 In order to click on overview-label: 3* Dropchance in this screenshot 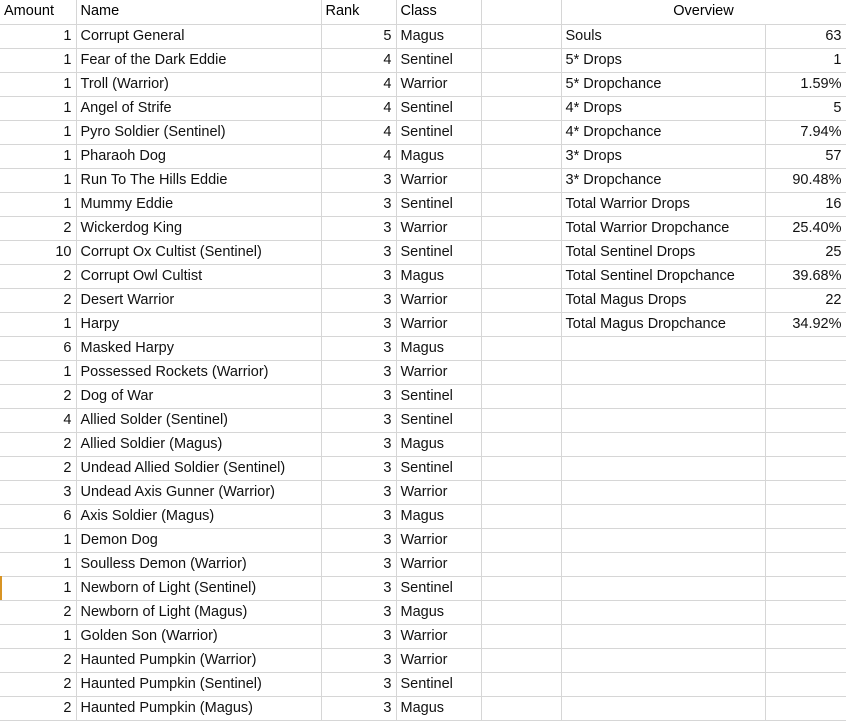, I will do `click(663, 180)`.